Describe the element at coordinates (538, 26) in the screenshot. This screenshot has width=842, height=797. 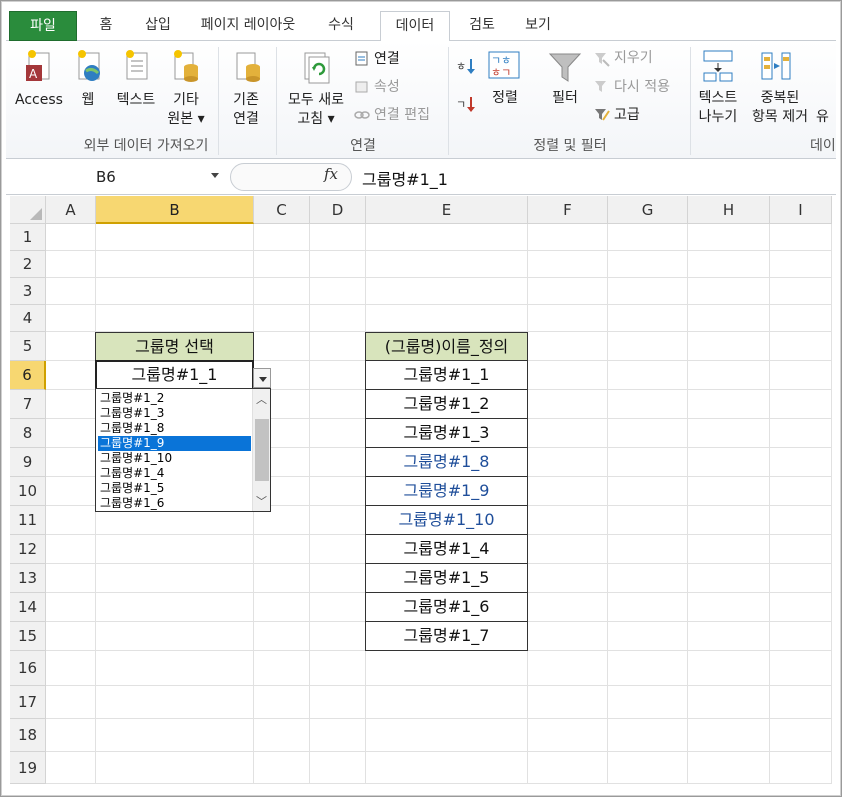
I see `tab-view: 보기` at that location.